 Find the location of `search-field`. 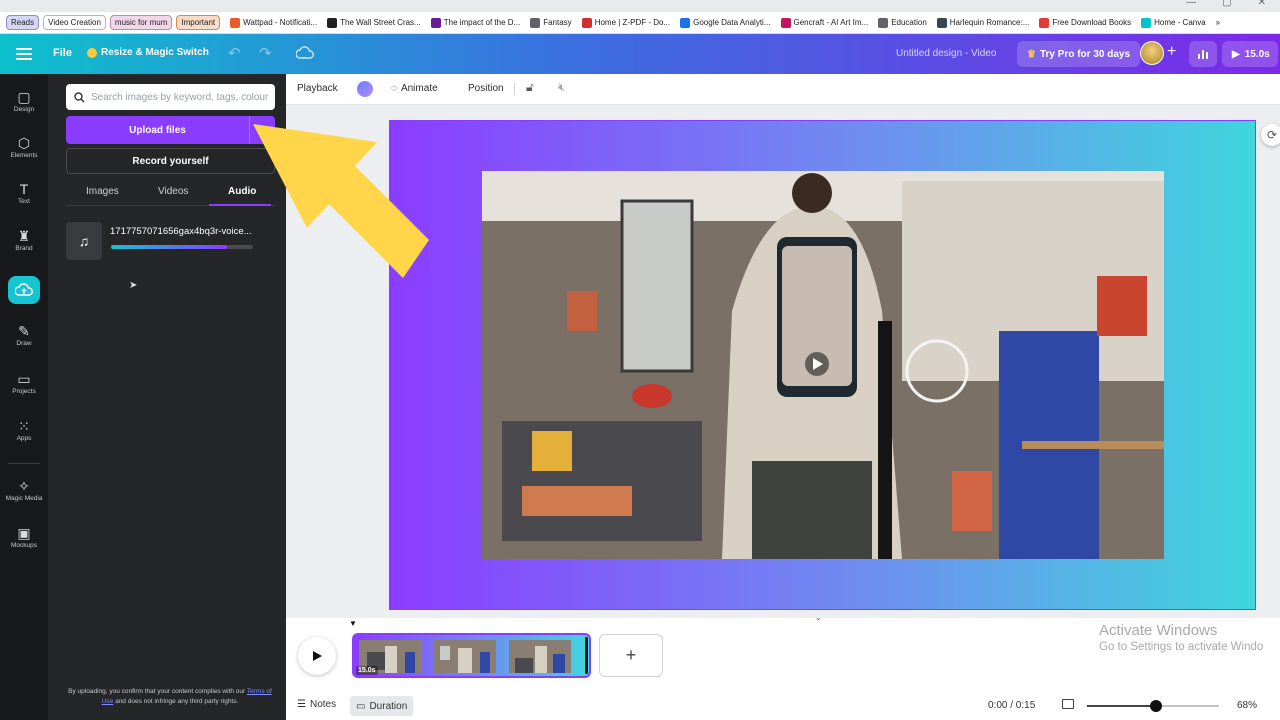

search-field is located at coordinates (170, 97).